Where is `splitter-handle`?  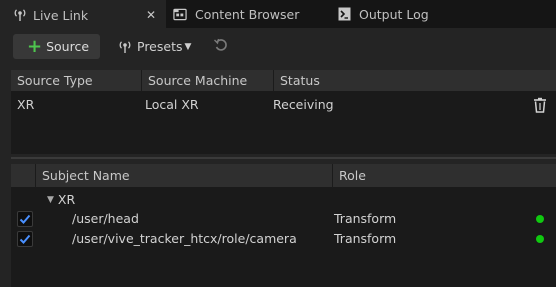
splitter-handle is located at coordinates (283, 158).